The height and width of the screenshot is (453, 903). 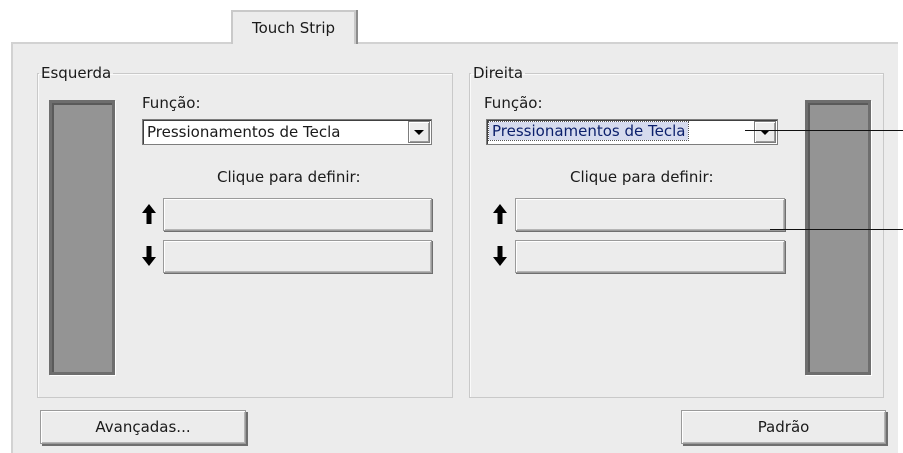 I want to click on group-left-legend: Esquerda, so click(x=76, y=73).